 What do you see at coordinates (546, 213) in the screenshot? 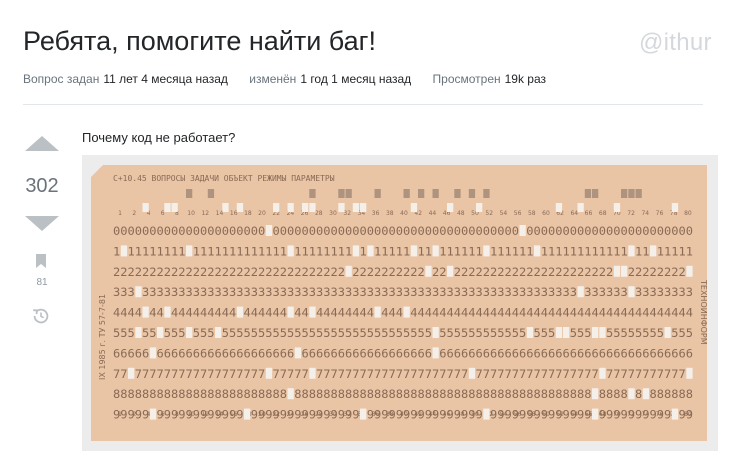
I see `column-number: 60` at bounding box center [546, 213].